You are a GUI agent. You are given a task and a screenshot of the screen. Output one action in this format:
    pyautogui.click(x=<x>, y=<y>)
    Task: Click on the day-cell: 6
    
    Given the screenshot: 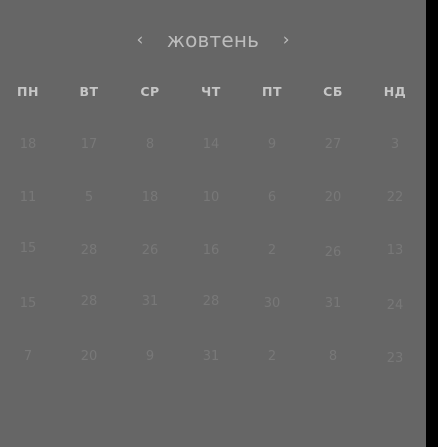 What is the action you would take?
    pyautogui.click(x=272, y=197)
    